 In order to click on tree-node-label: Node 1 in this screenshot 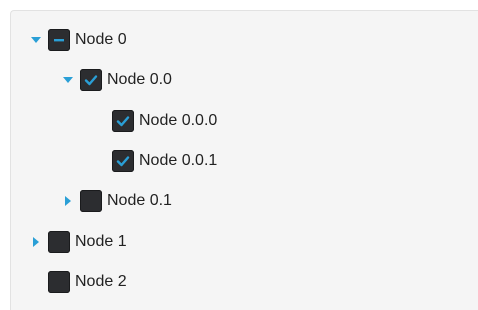, I will do `click(101, 241)`.